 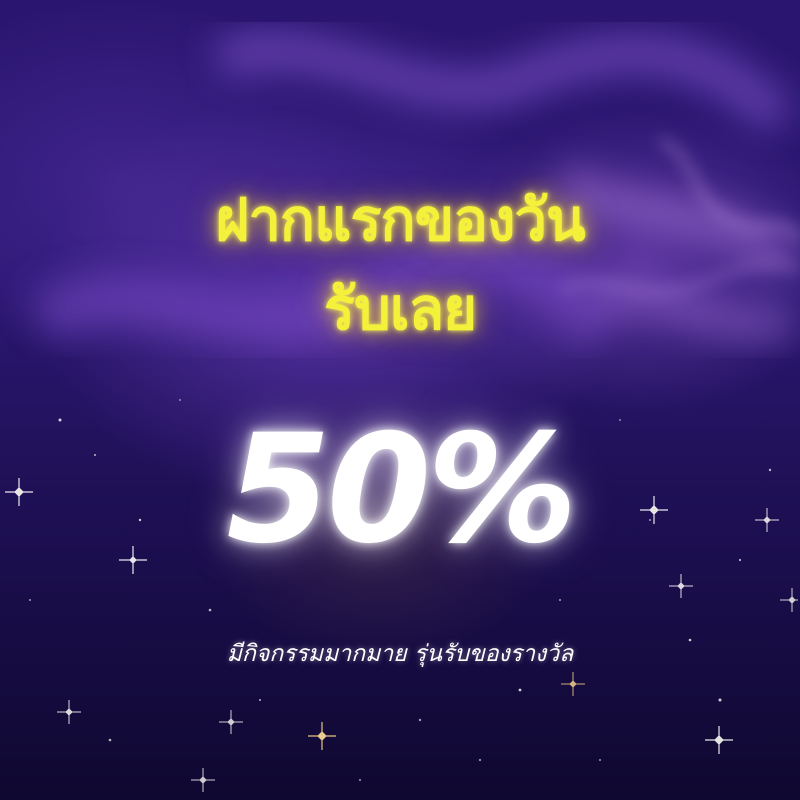 What do you see at coordinates (401, 490) in the screenshot?
I see `bonus-percent: 50%` at bounding box center [401, 490].